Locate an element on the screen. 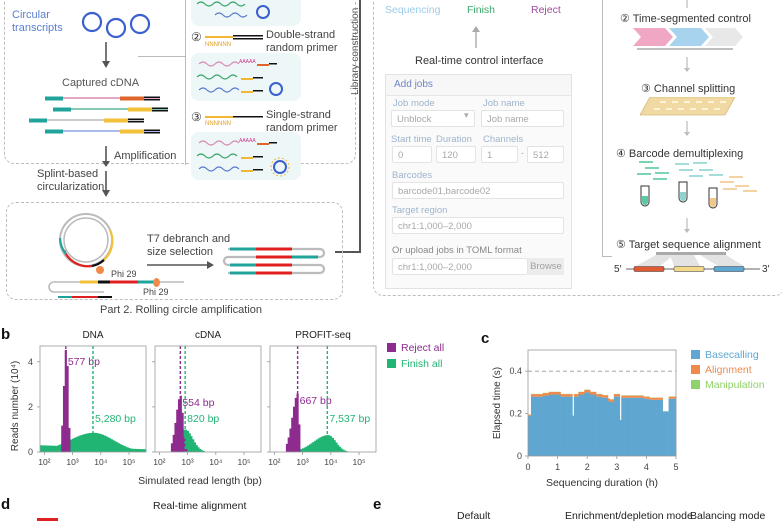 This screenshot has width=782, height=522. panel-letter-e: e is located at coordinates (377, 504).